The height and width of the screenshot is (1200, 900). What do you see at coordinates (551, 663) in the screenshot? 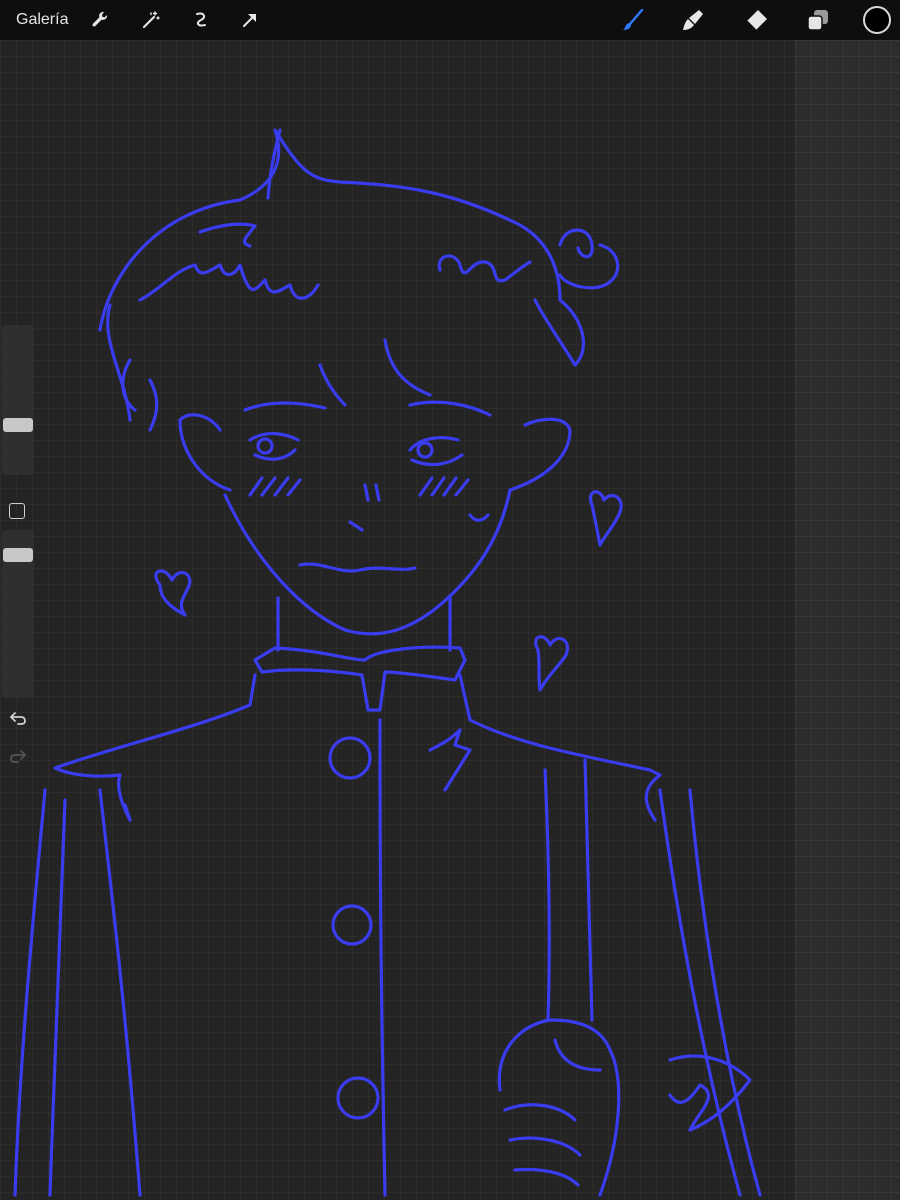
I see `heart-middle` at bounding box center [551, 663].